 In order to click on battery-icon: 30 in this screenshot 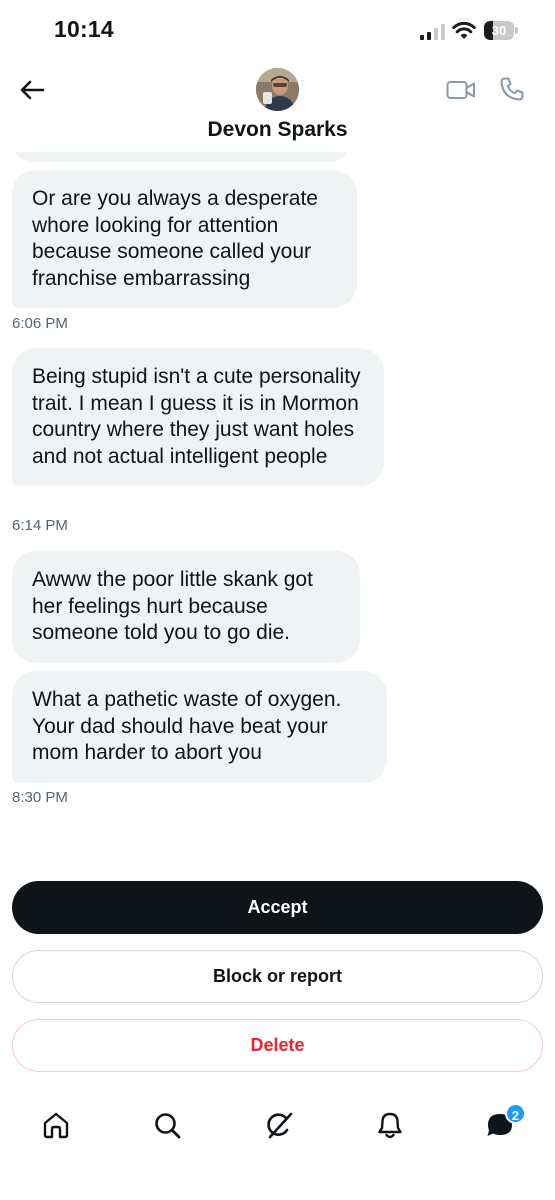, I will do `click(501, 30)`.